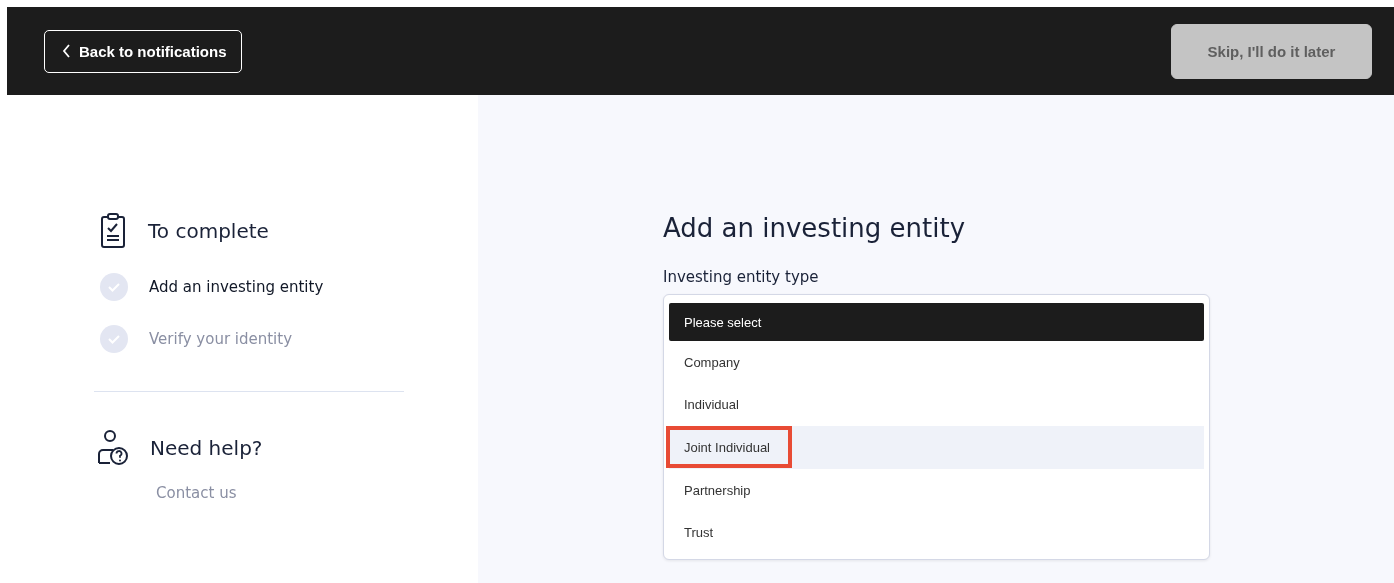 The image size is (1394, 583). Describe the element at coordinates (936, 532) in the screenshot. I see `dropdown-option: Trust` at that location.